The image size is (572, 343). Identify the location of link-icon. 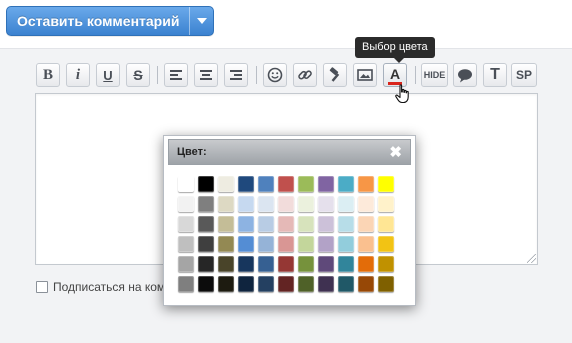
(305, 75).